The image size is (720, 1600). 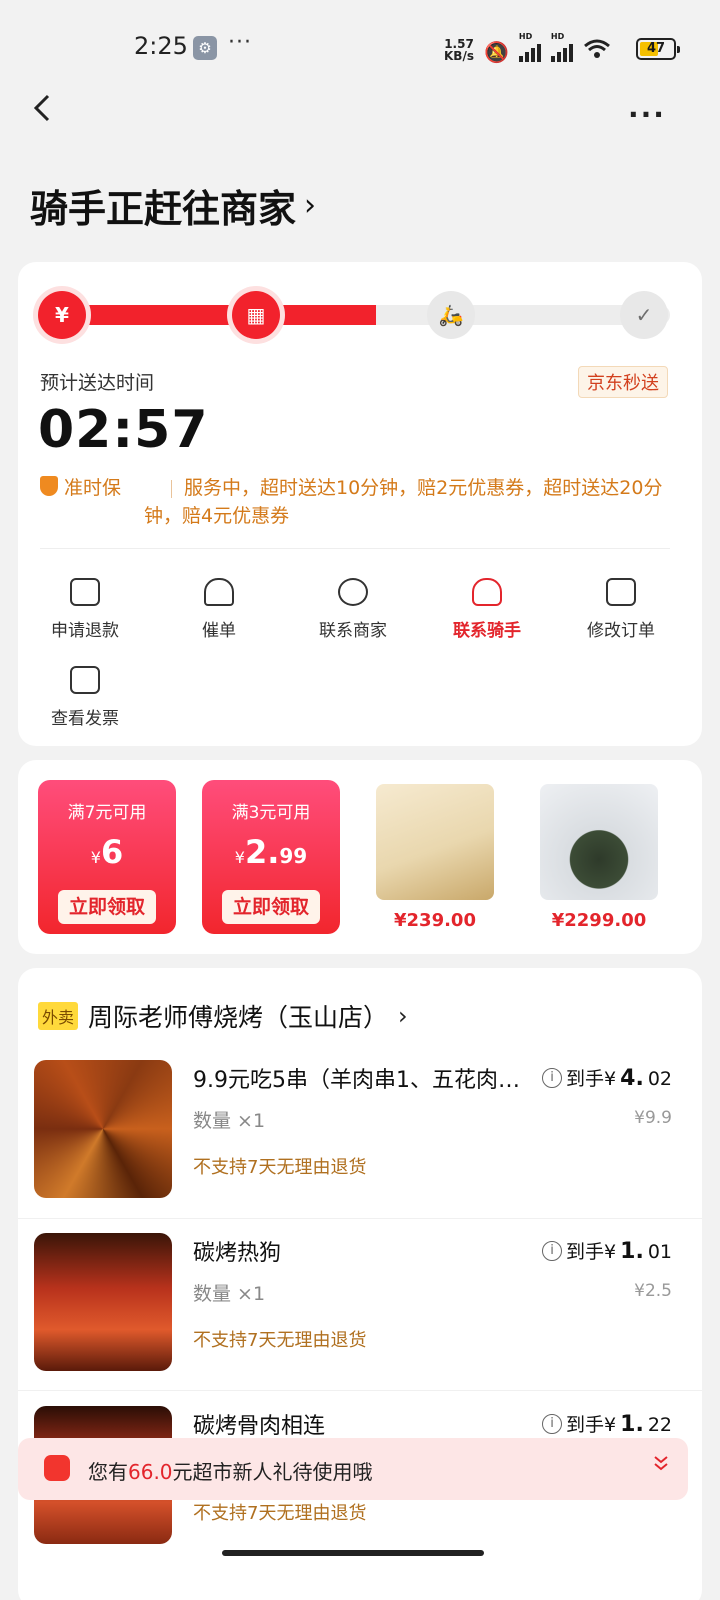 What do you see at coordinates (360, 1319) in the screenshot?
I see `order-item: 碳烤热狗 数量 ×1 不支持7天无理由退货 i 到手¥ 1. 01 ¥2.5` at bounding box center [360, 1319].